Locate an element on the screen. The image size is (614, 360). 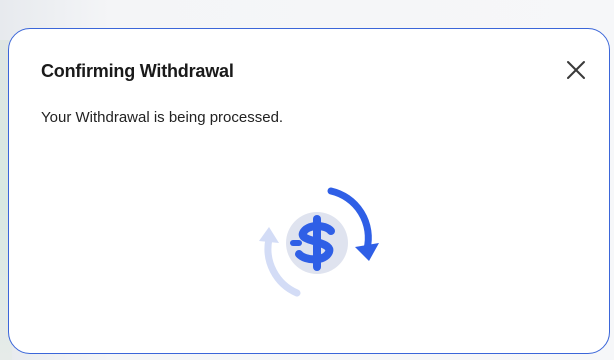
dialog-message: Your Withdrawal is being processed. is located at coordinates (162, 117).